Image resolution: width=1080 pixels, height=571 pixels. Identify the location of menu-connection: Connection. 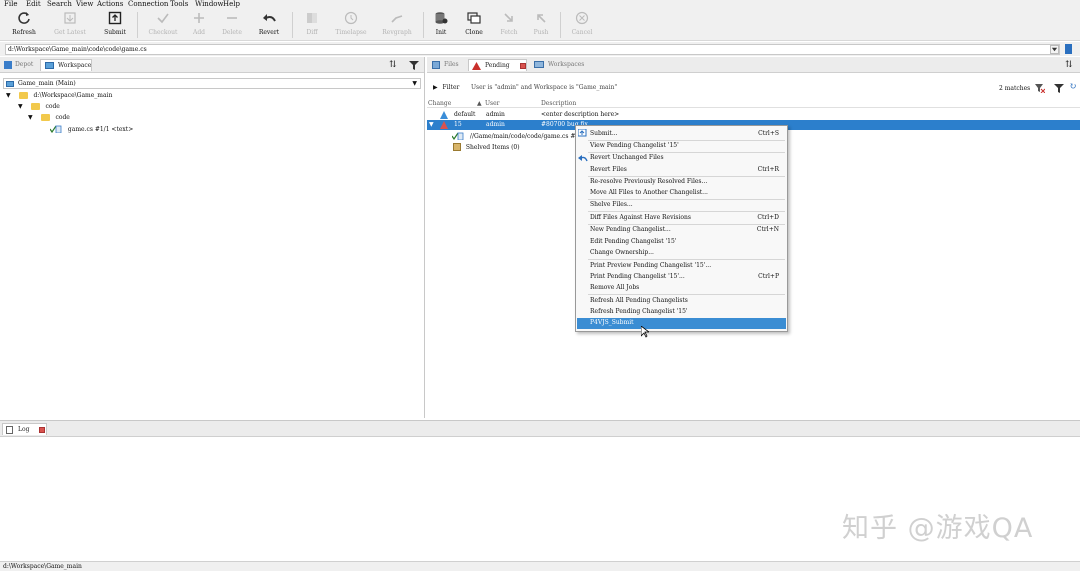
(148, 4).